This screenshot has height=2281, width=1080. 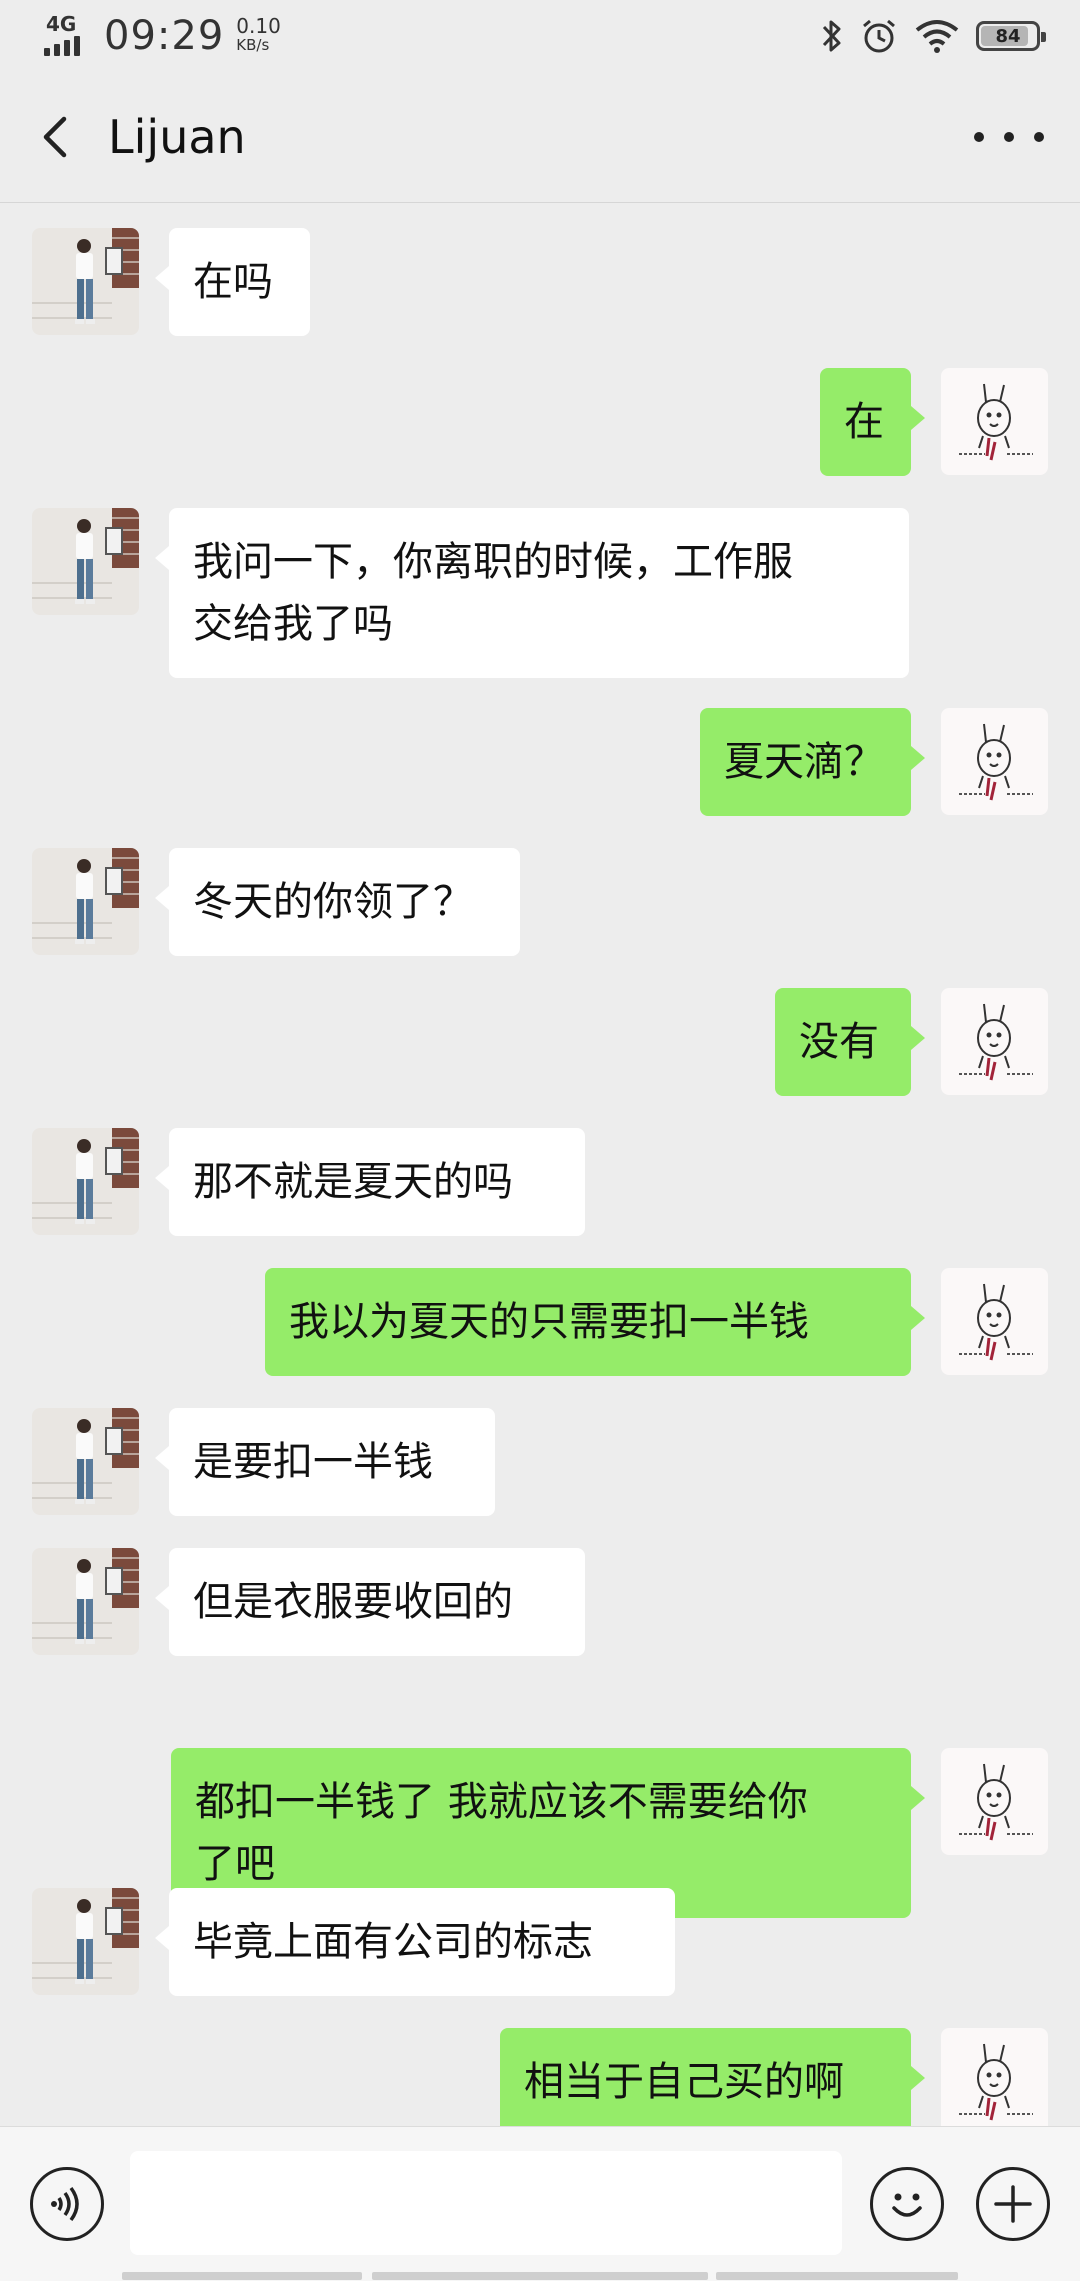 What do you see at coordinates (1008, 36) in the screenshot?
I see `battery-level: 84` at bounding box center [1008, 36].